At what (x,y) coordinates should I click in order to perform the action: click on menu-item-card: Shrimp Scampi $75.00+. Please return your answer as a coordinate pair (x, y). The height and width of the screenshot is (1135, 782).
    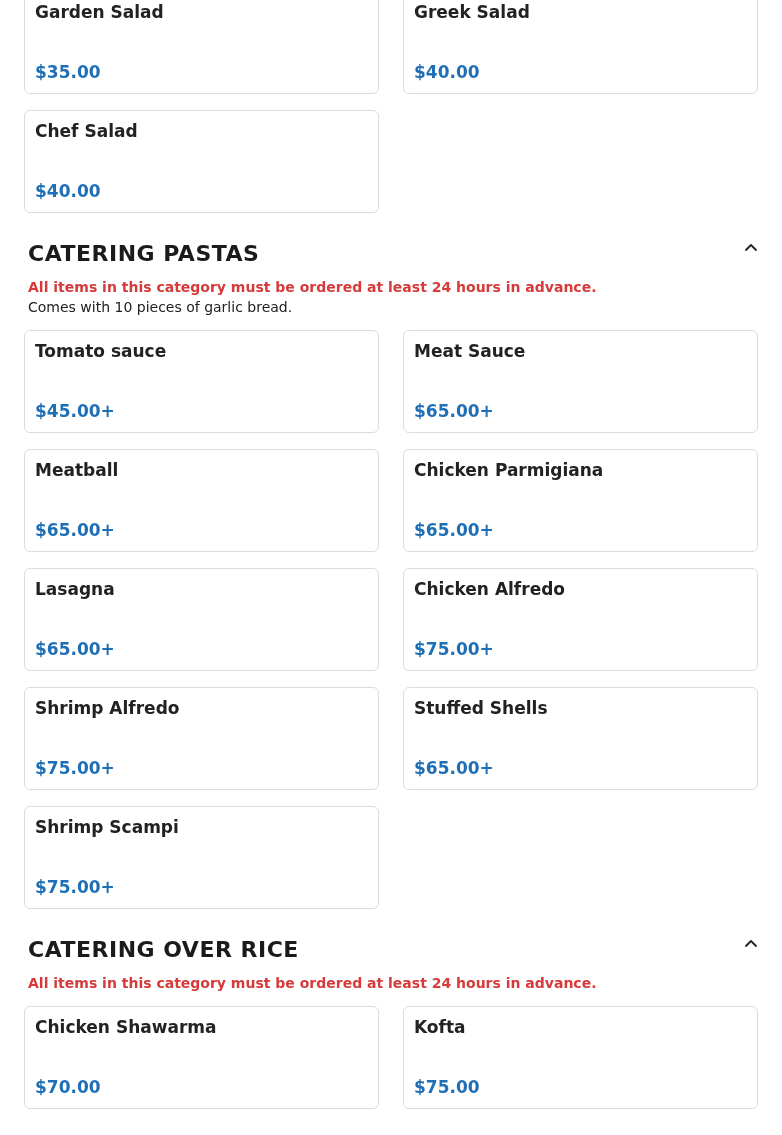
    Looking at the image, I should click on (201, 857).